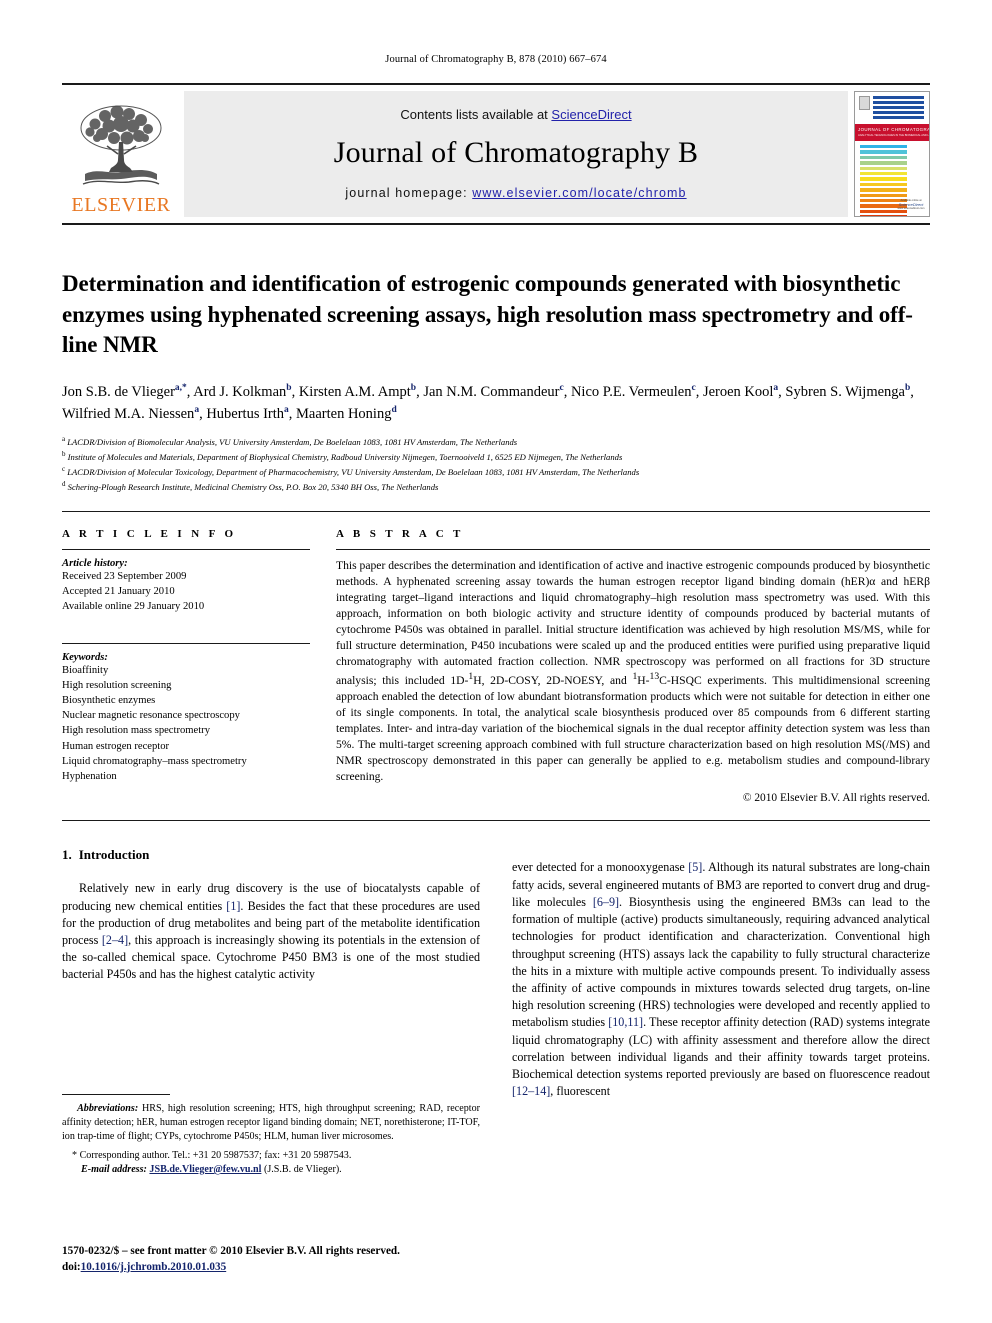  Describe the element at coordinates (205, 1169) in the screenshot. I see `email-link: JSB.de.Vlieger@few.vu.nl` at that location.